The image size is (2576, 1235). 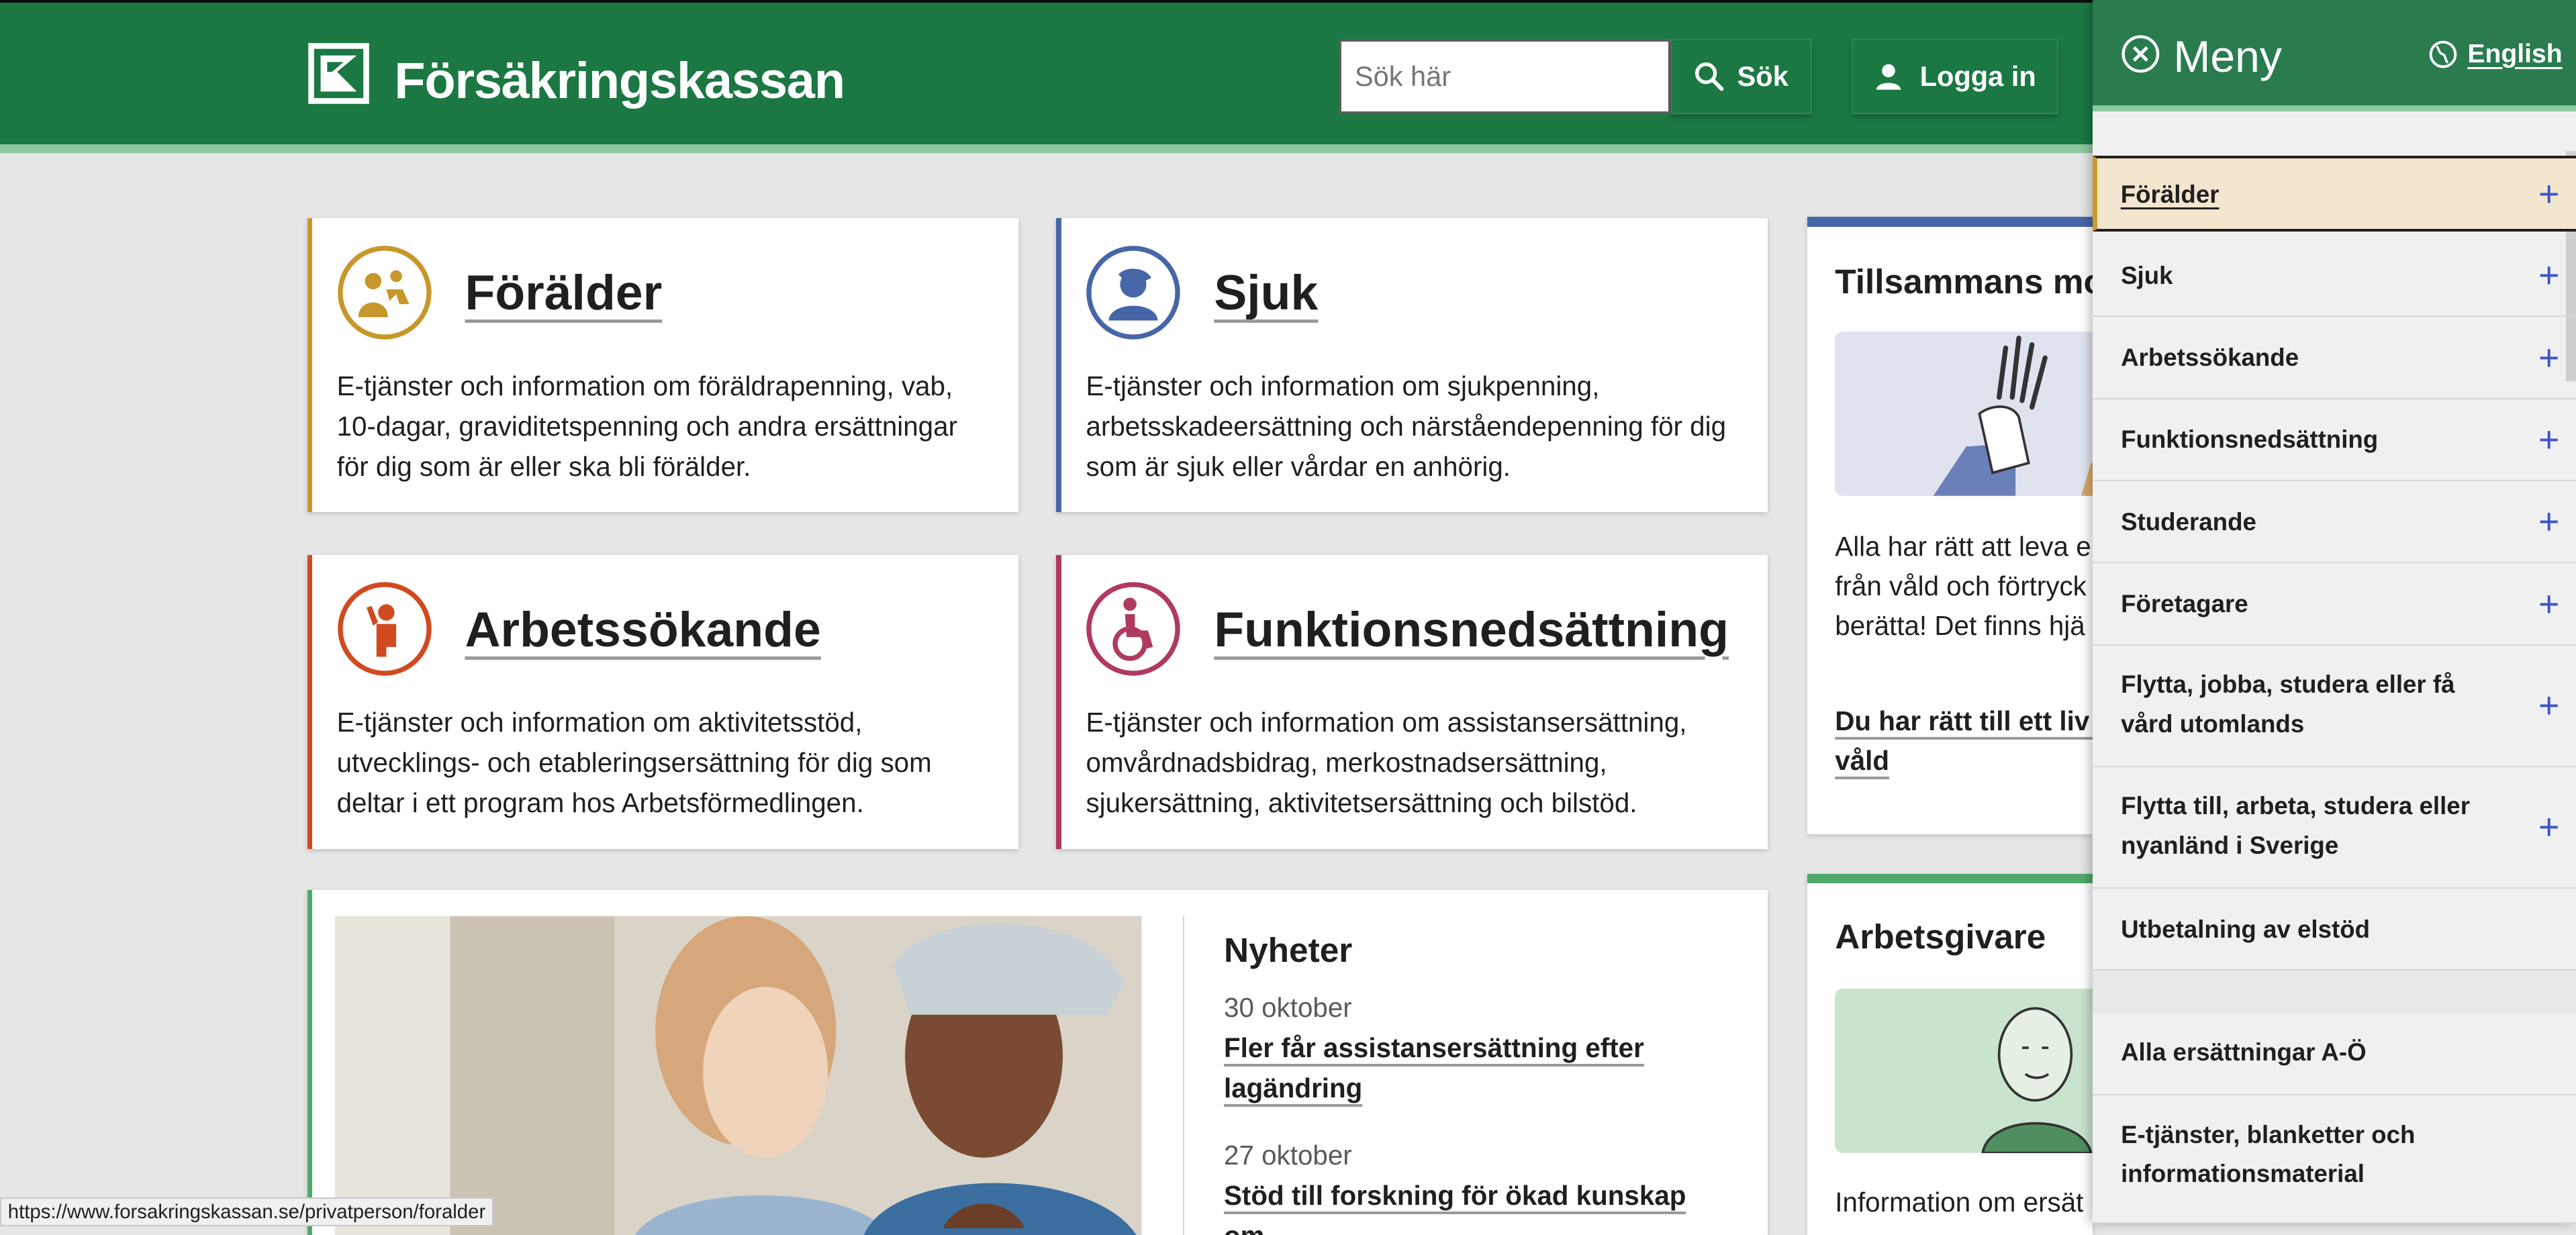 What do you see at coordinates (2184, 604) in the screenshot?
I see `menu-item-label: Företagare` at bounding box center [2184, 604].